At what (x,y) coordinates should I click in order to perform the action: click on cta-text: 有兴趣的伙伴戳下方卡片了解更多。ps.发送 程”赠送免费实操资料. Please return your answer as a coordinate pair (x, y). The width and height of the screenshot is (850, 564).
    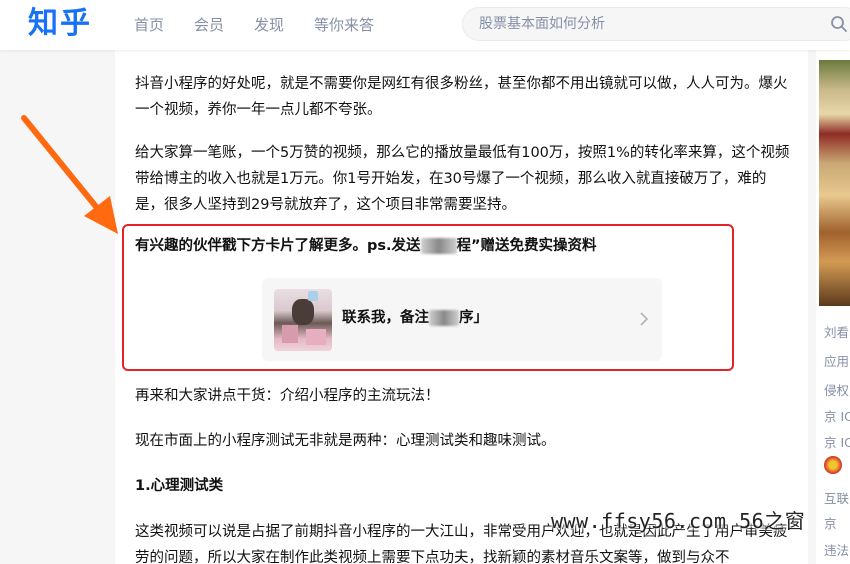
    Looking at the image, I should click on (465, 246).